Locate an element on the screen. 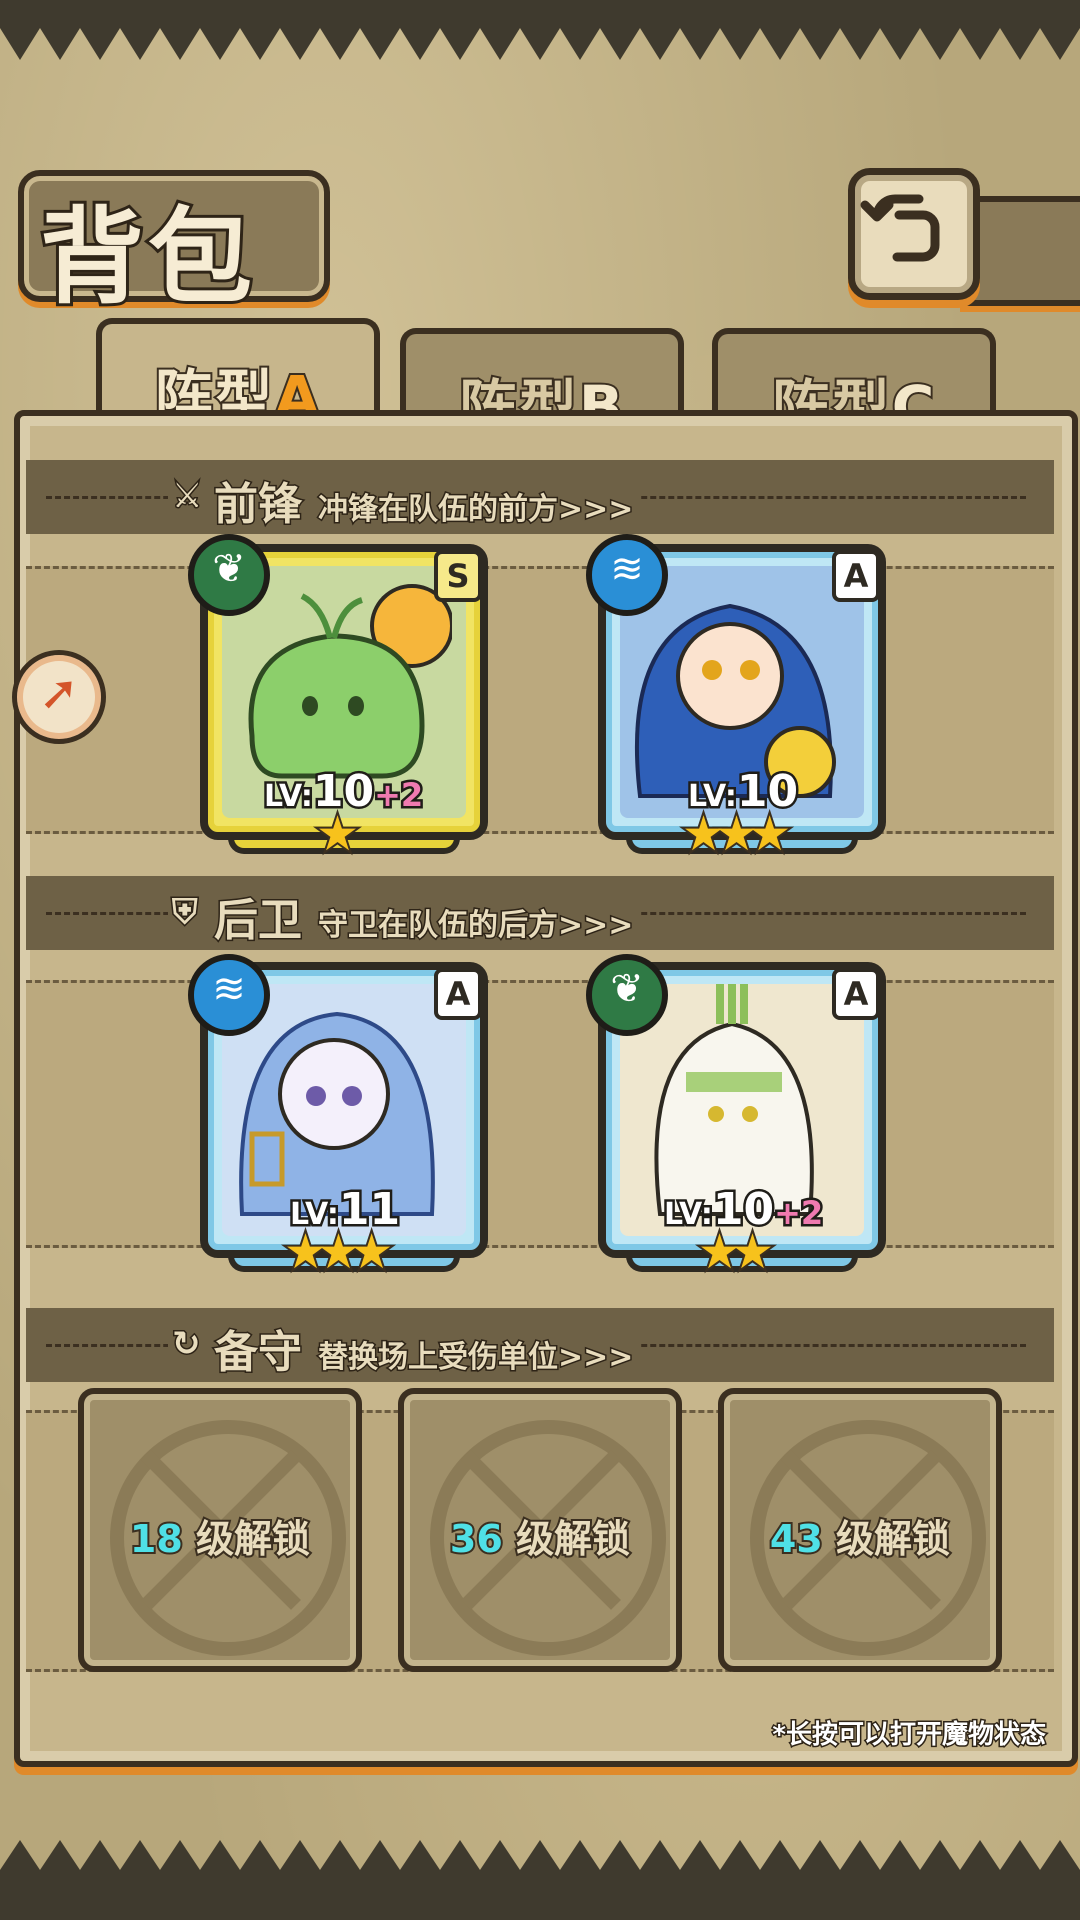  top-border is located at coordinates (540, 30).